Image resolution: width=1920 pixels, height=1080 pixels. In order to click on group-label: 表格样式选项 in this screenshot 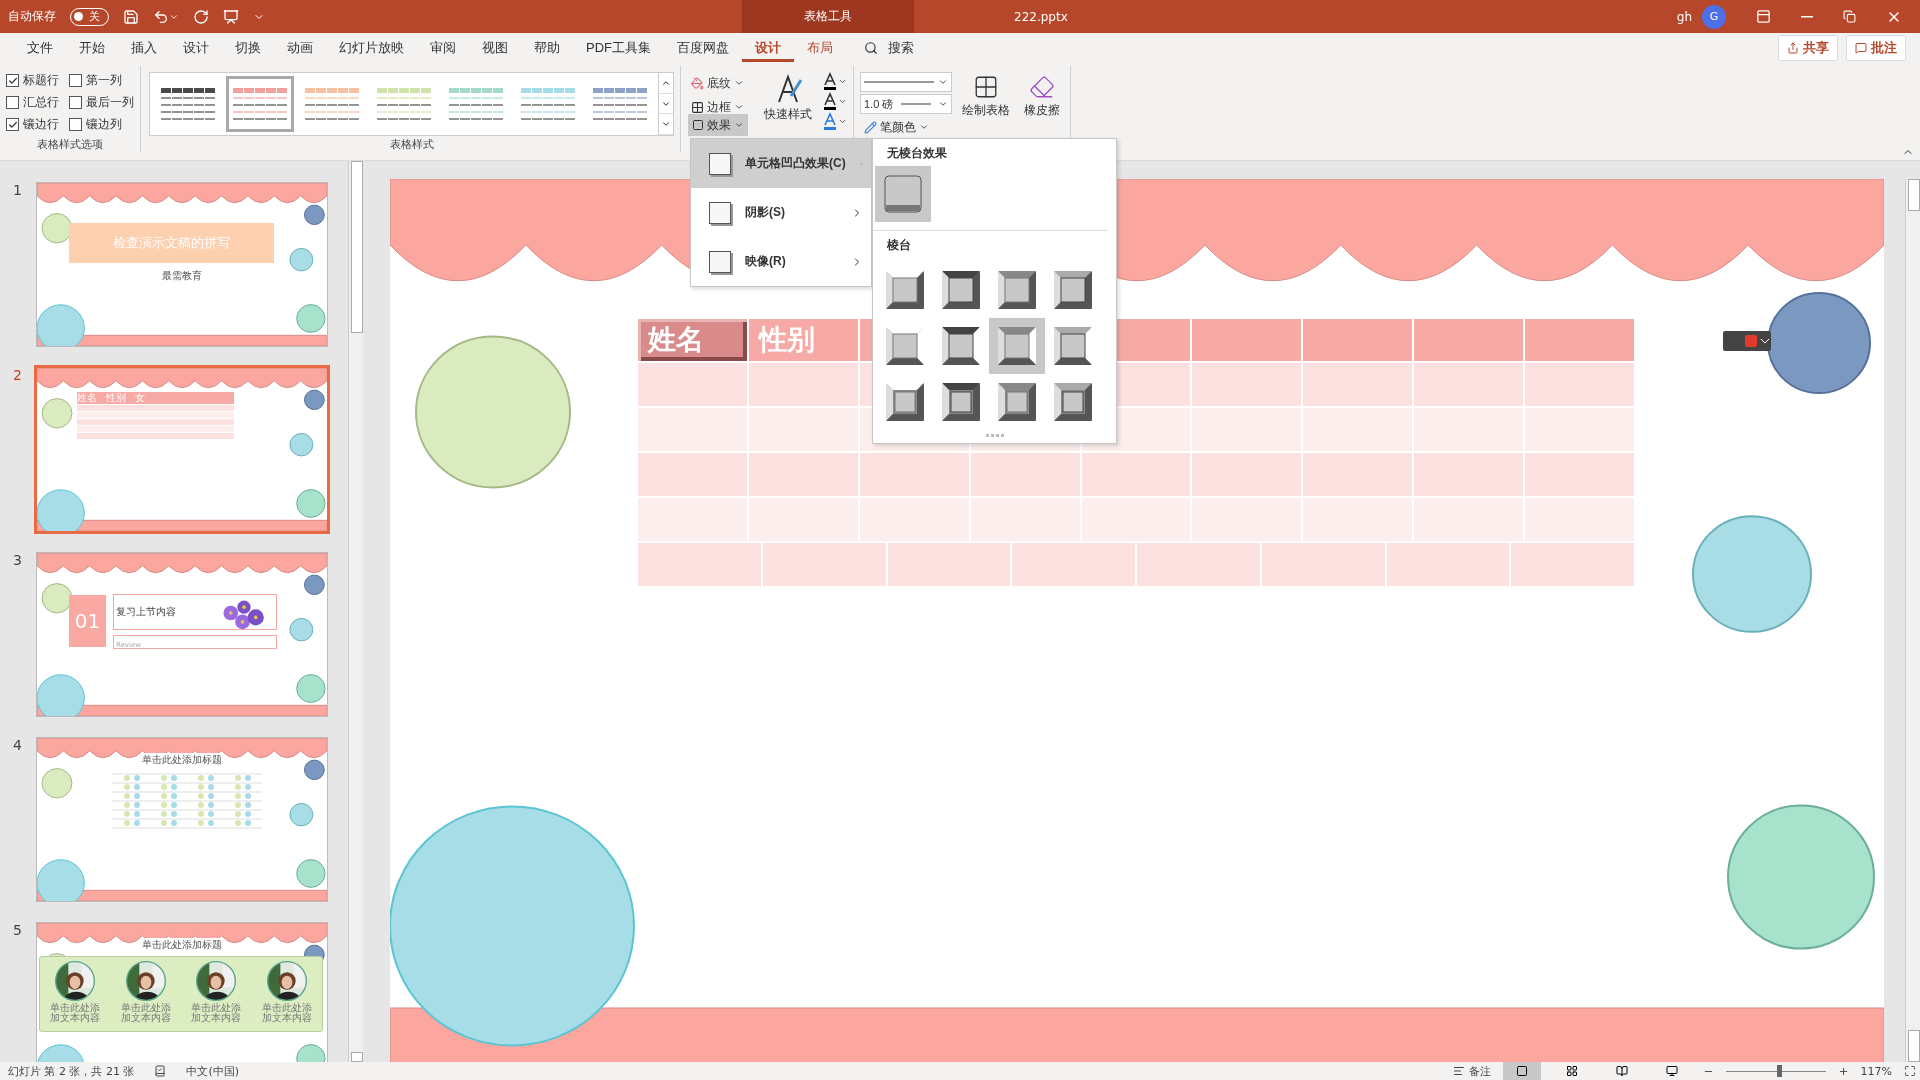, I will do `click(70, 144)`.